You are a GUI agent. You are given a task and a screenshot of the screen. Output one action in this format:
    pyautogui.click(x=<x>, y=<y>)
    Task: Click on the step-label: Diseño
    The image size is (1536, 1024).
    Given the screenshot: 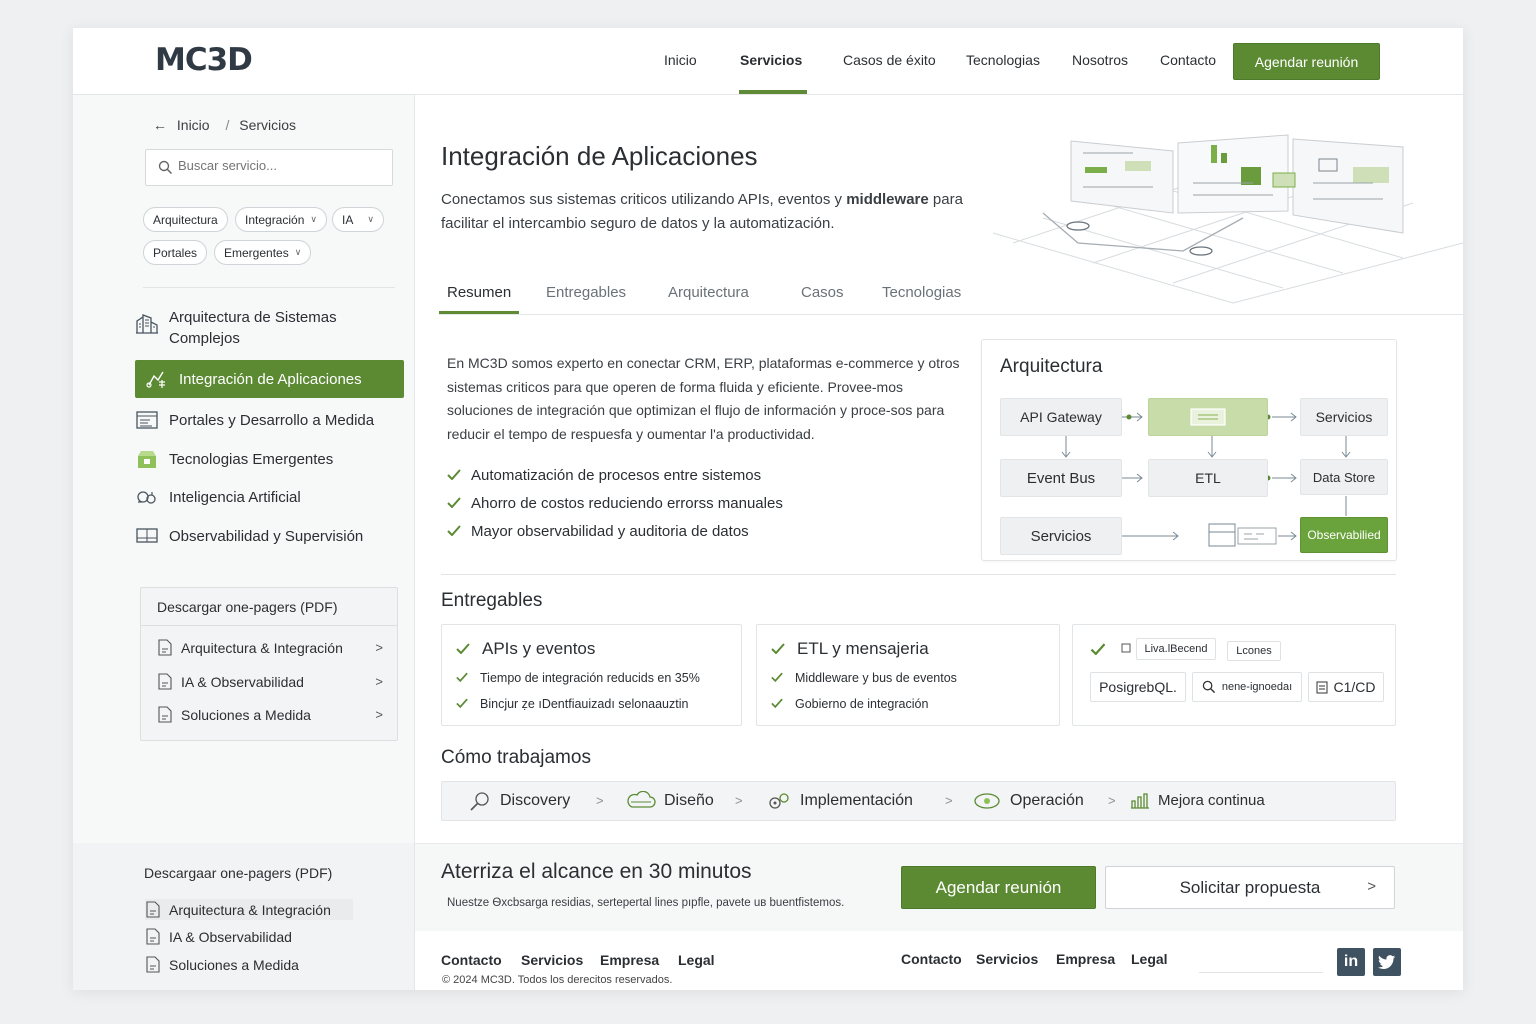 What is the action you would take?
    pyautogui.click(x=689, y=800)
    